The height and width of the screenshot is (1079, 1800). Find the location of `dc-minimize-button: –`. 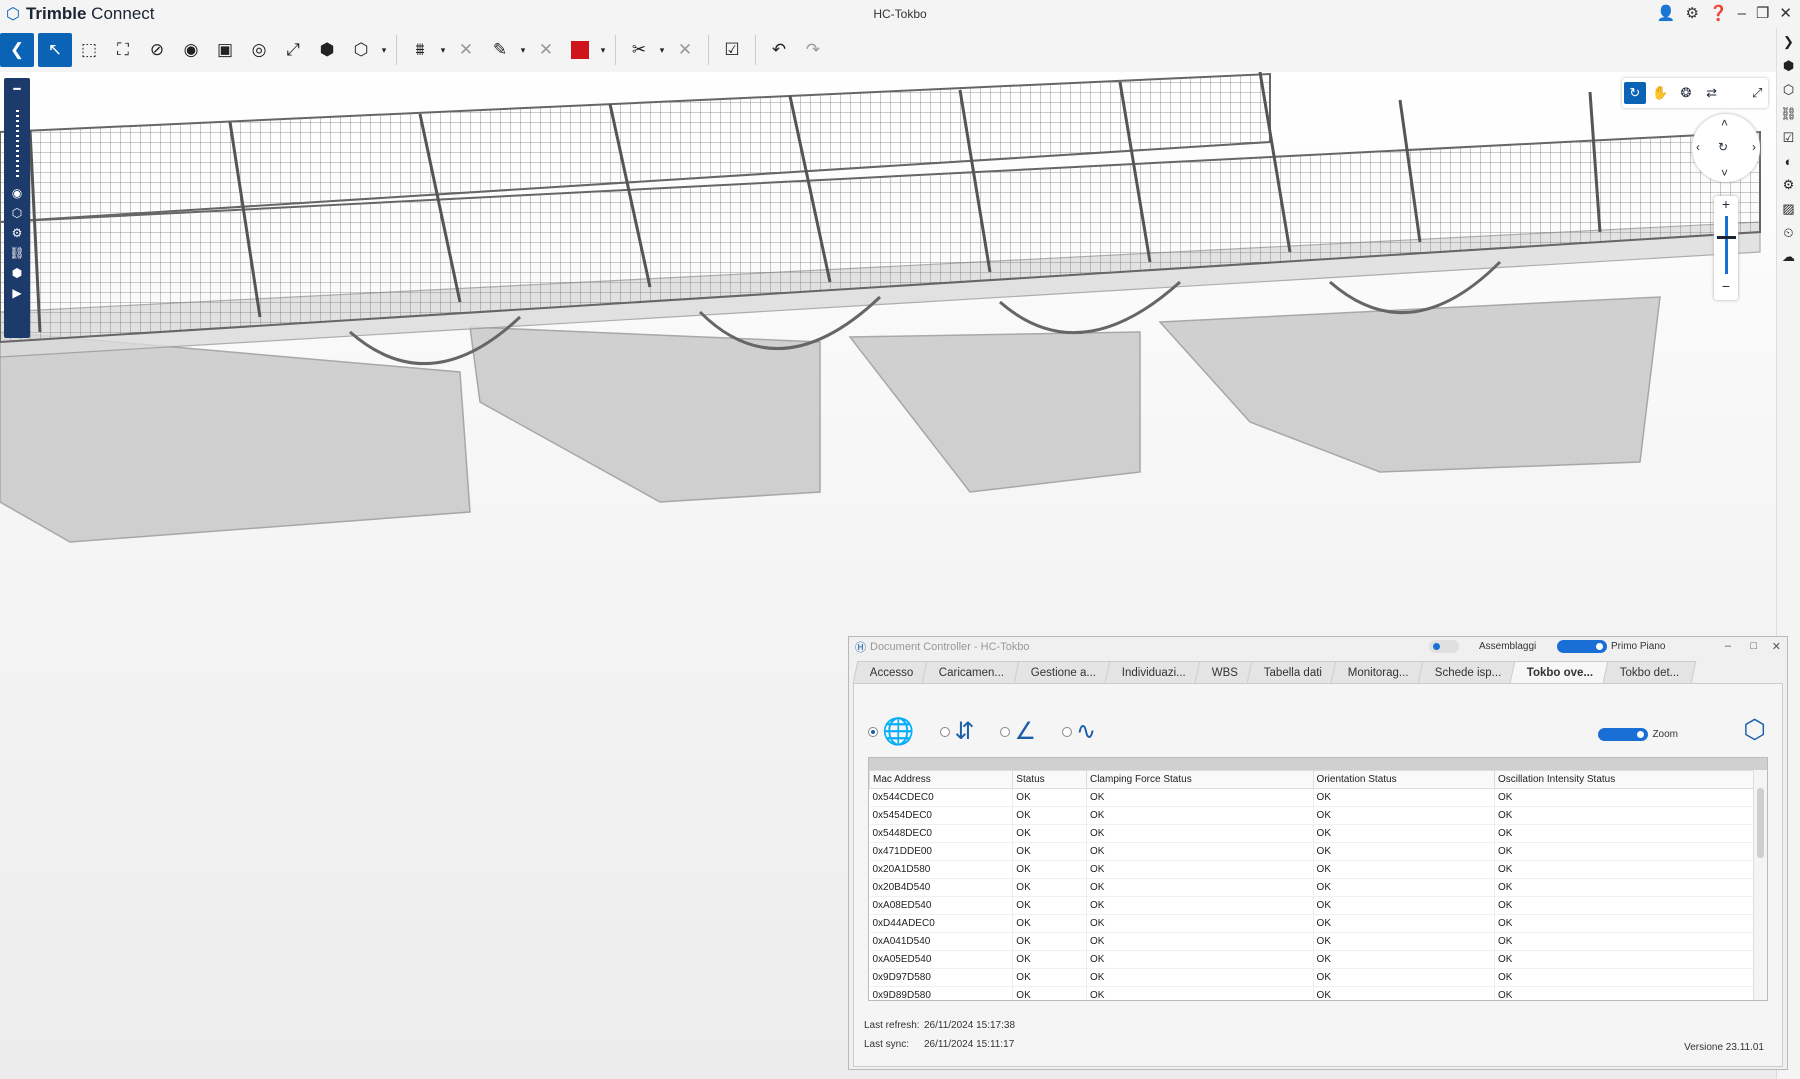

dc-minimize-button: – is located at coordinates (1728, 646).